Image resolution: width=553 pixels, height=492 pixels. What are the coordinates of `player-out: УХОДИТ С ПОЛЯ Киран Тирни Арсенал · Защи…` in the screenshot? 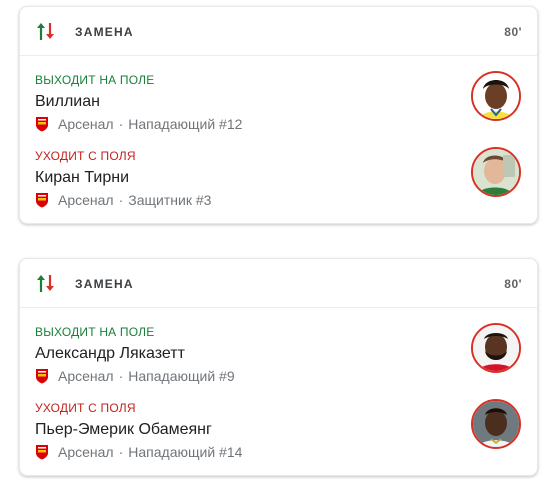 It's located at (278, 179).